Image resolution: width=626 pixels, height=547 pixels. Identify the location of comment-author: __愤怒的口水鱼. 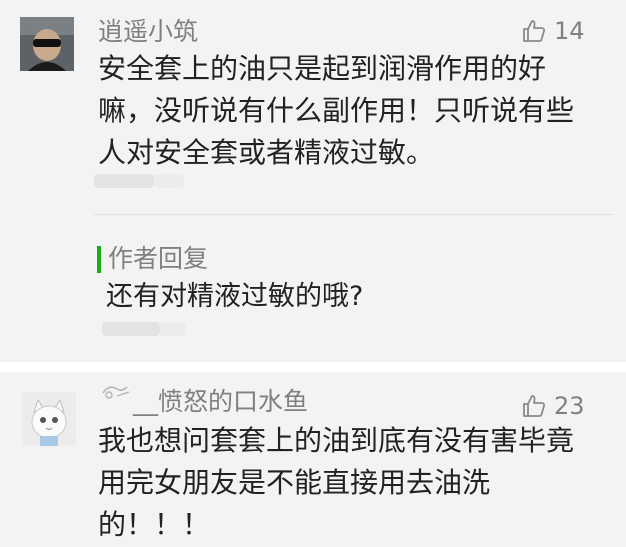
(220, 402).